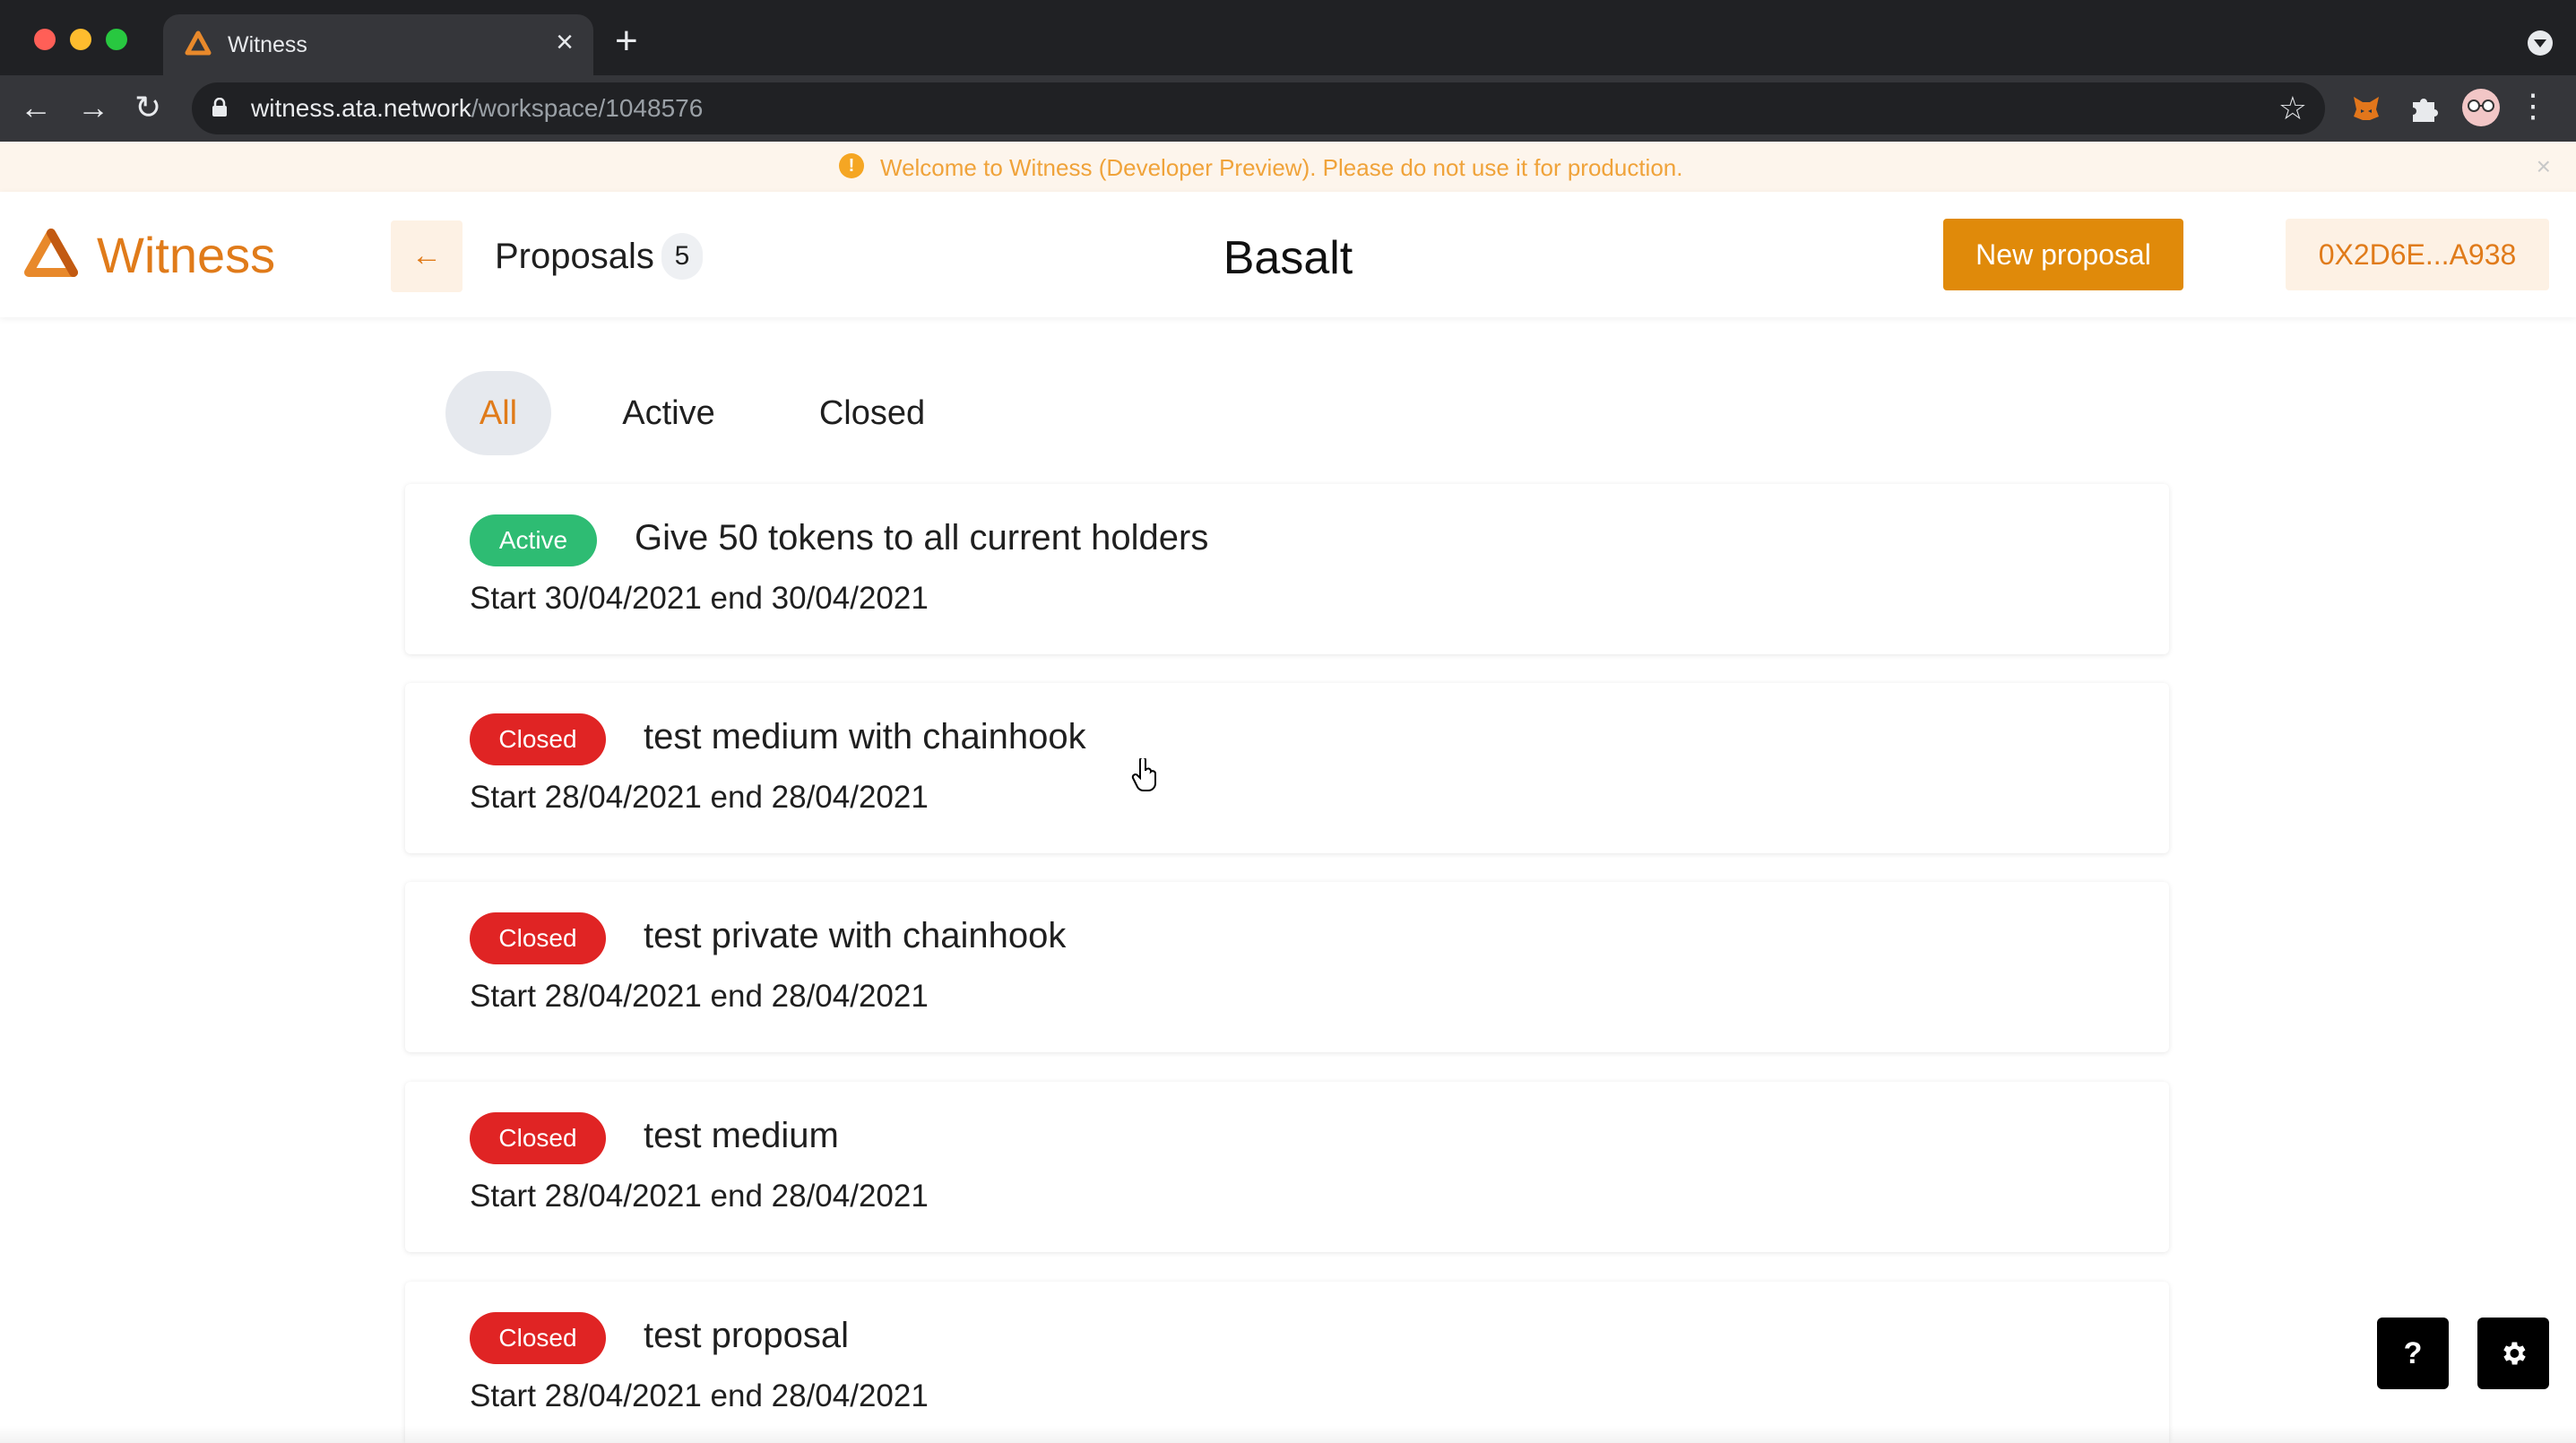  Describe the element at coordinates (574, 256) in the screenshot. I see `proposals-label: Proposals` at that location.